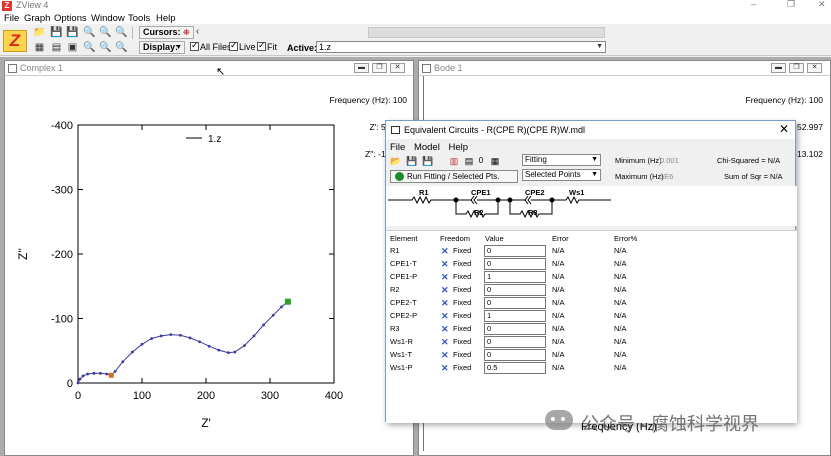 The width and height of the screenshot is (831, 456). What do you see at coordinates (561, 160) in the screenshot?
I see `fitting-mode-select: Fitting ▼` at bounding box center [561, 160].